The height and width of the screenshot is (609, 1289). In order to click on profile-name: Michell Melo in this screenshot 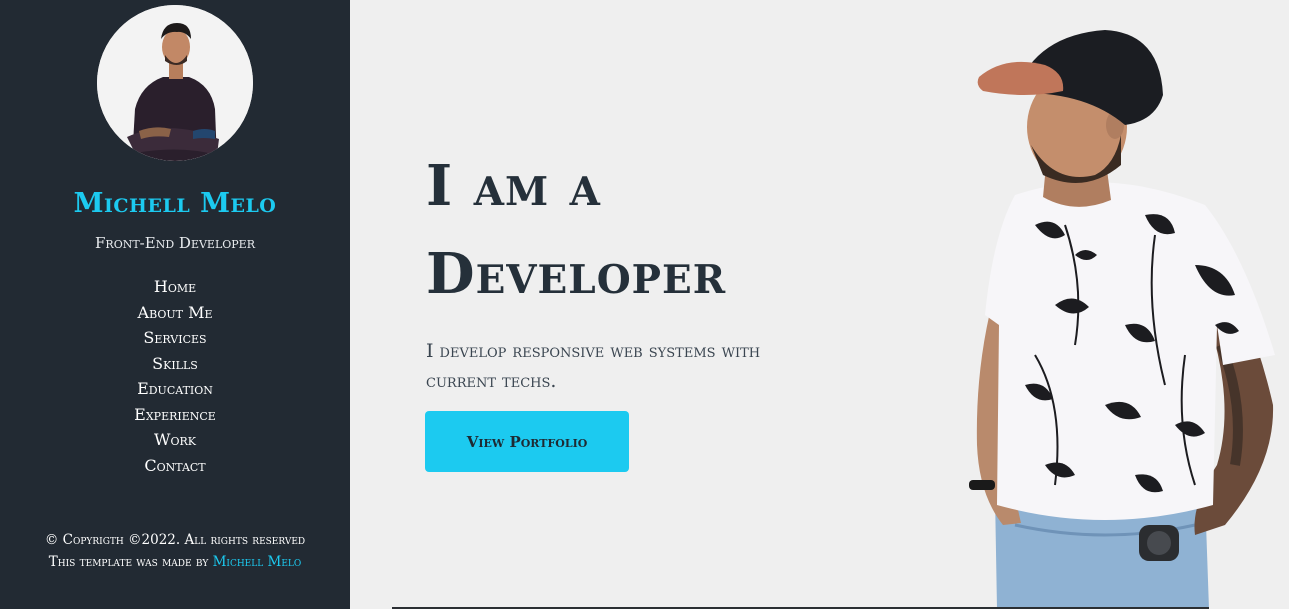, I will do `click(175, 203)`.